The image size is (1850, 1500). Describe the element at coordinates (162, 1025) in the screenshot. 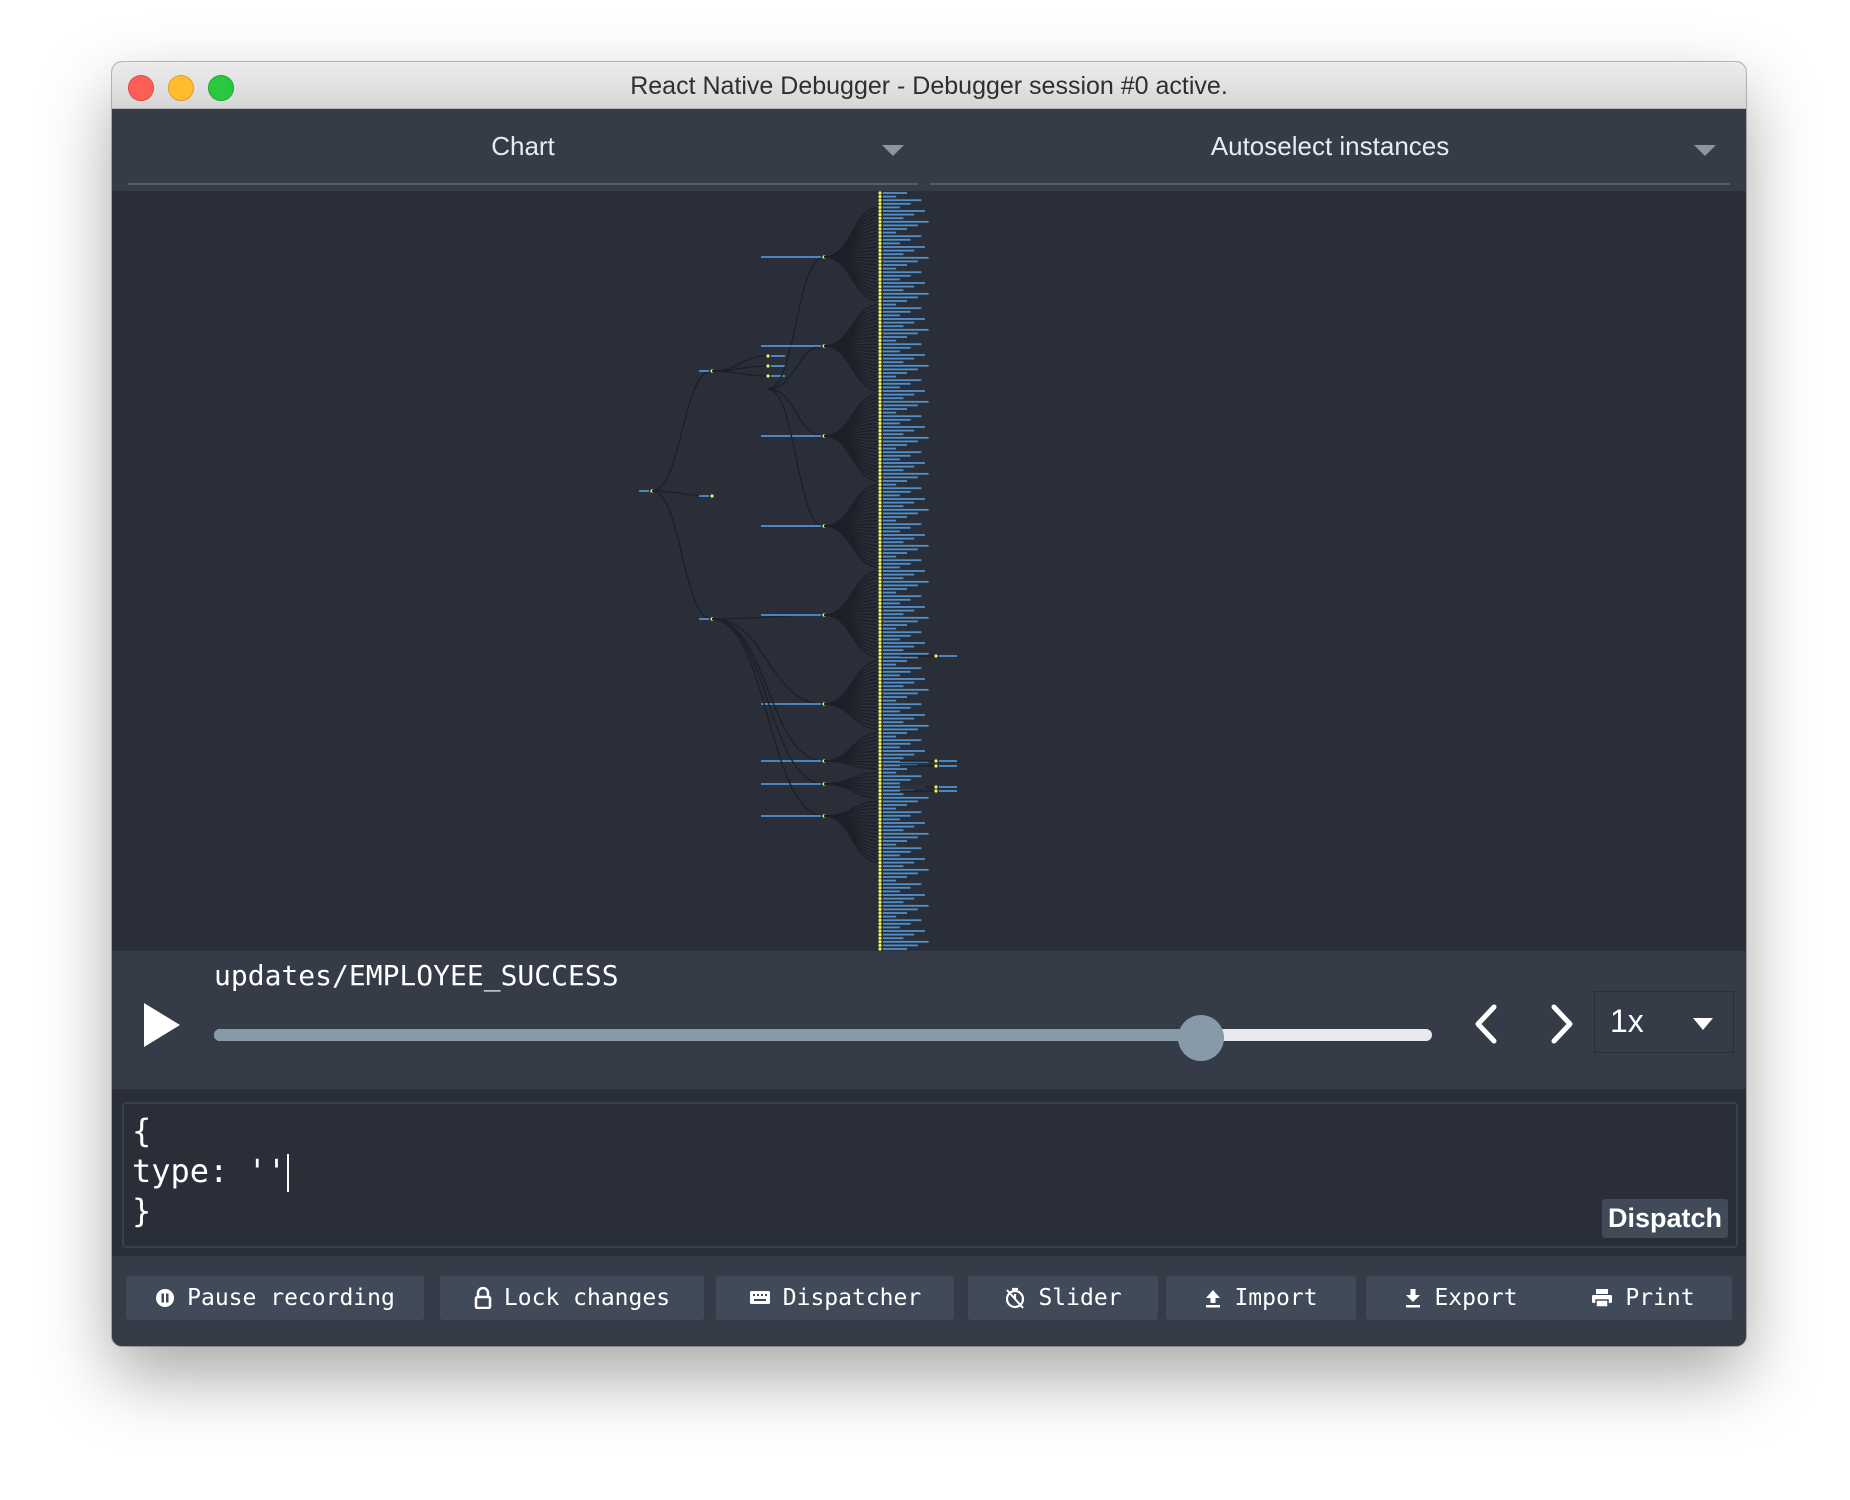

I see `play-button` at that location.